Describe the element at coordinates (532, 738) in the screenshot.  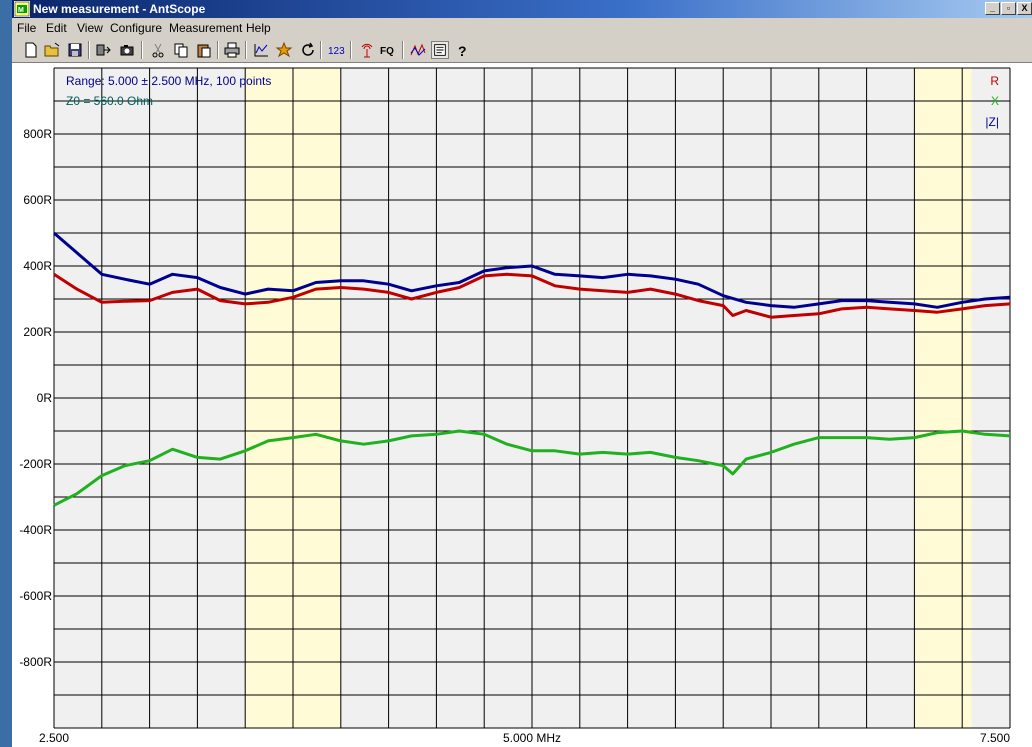
I see `x-tick-label: 5.000 MHz` at that location.